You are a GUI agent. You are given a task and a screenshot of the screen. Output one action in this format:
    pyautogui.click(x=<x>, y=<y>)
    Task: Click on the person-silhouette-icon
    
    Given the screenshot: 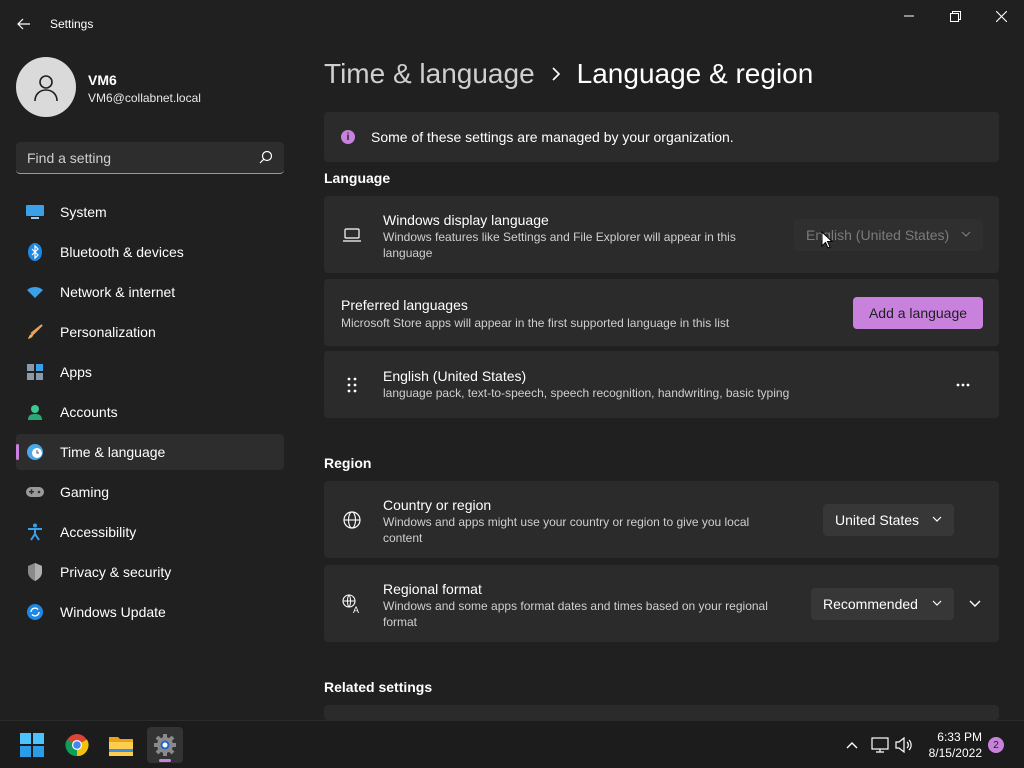 What is the action you would take?
    pyautogui.click(x=46, y=88)
    